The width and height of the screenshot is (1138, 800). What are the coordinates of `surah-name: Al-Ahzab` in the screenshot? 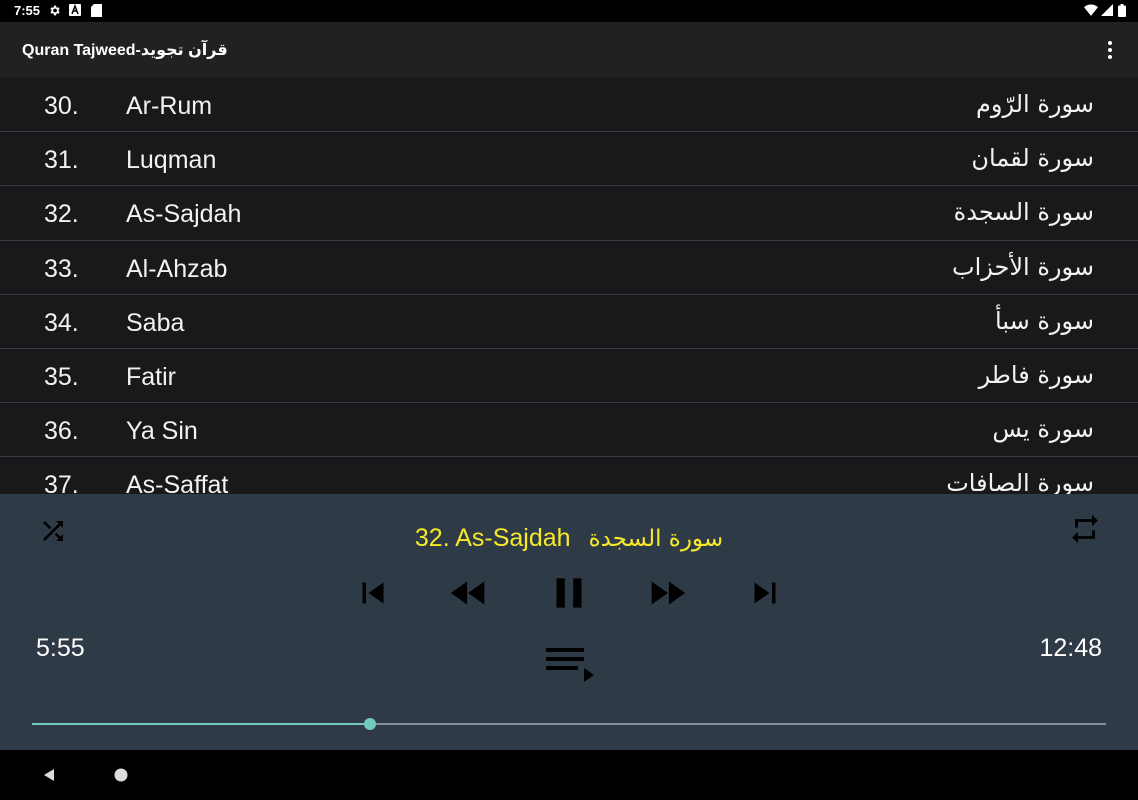 It's located at (177, 268).